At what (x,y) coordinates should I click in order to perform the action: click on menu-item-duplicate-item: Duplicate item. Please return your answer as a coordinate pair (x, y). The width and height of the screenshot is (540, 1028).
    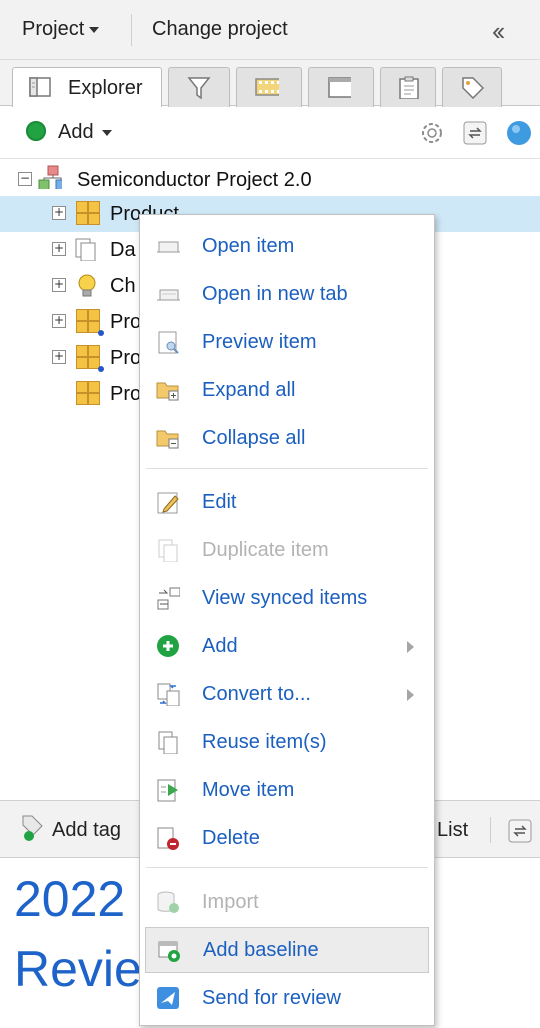
    Looking at the image, I should click on (287, 550).